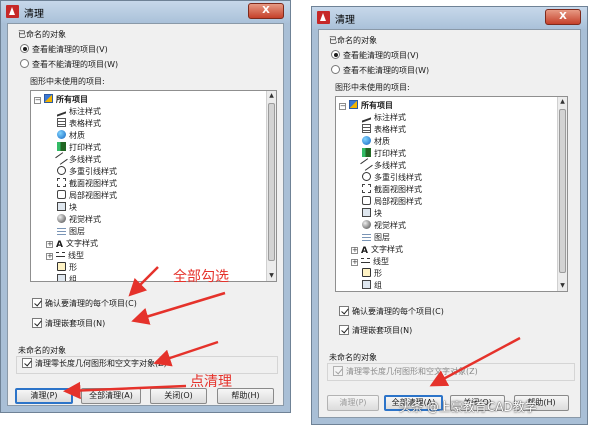 This screenshot has height=427, width=589. Describe the element at coordinates (366, 140) in the screenshot. I see `material-icon` at that location.